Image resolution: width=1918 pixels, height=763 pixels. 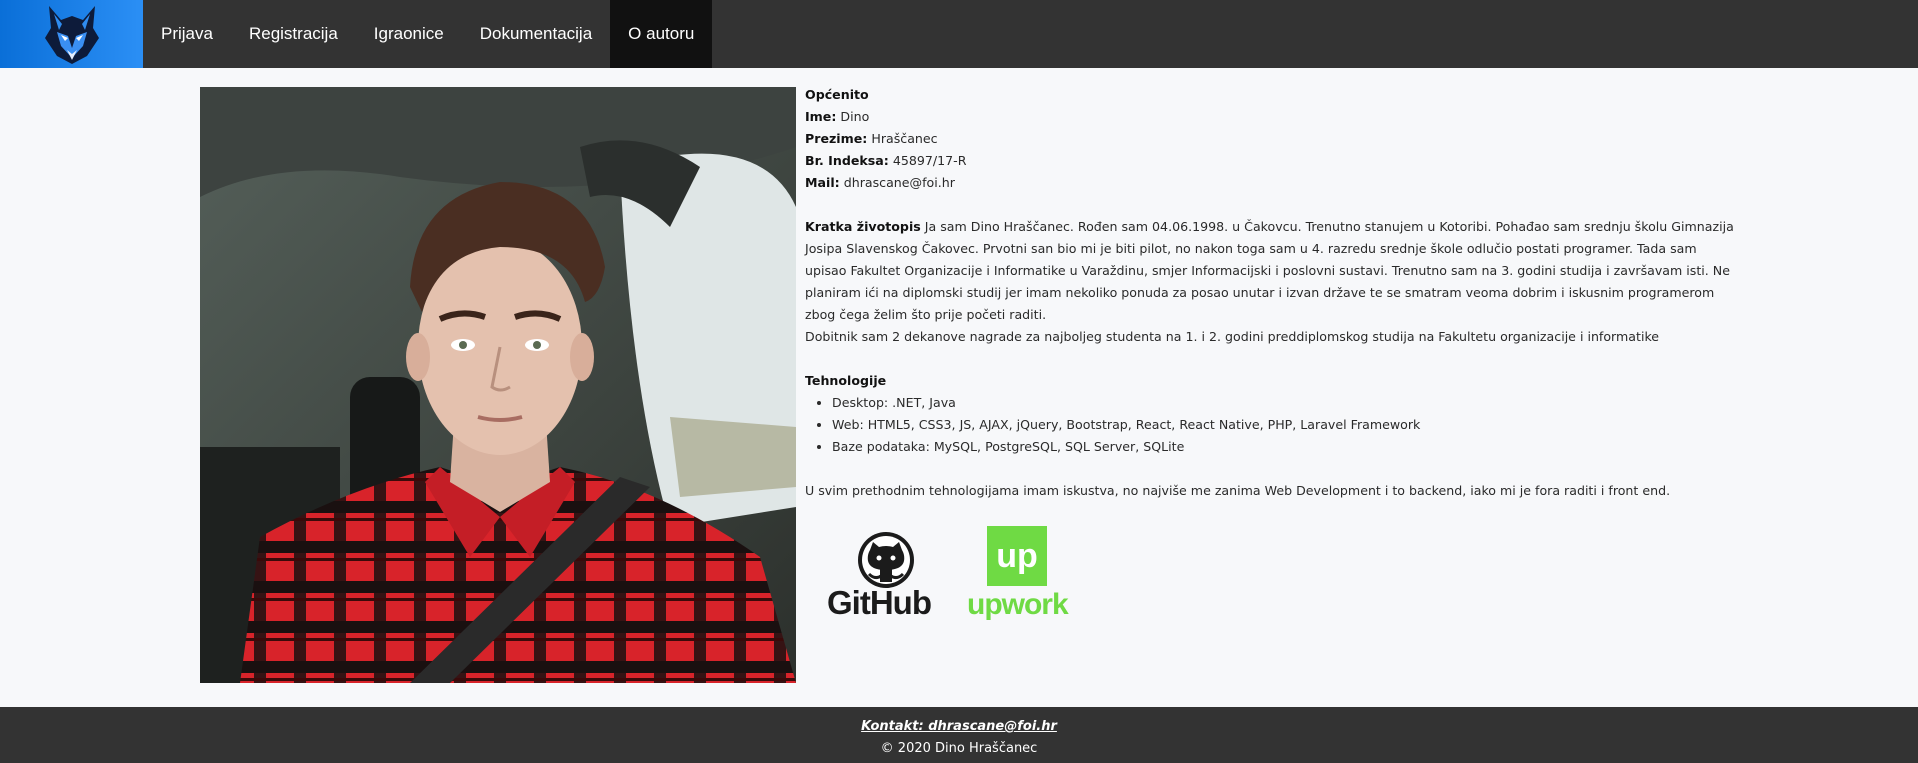 What do you see at coordinates (1270, 117) in the screenshot?
I see `name-row: Ime: Dino` at bounding box center [1270, 117].